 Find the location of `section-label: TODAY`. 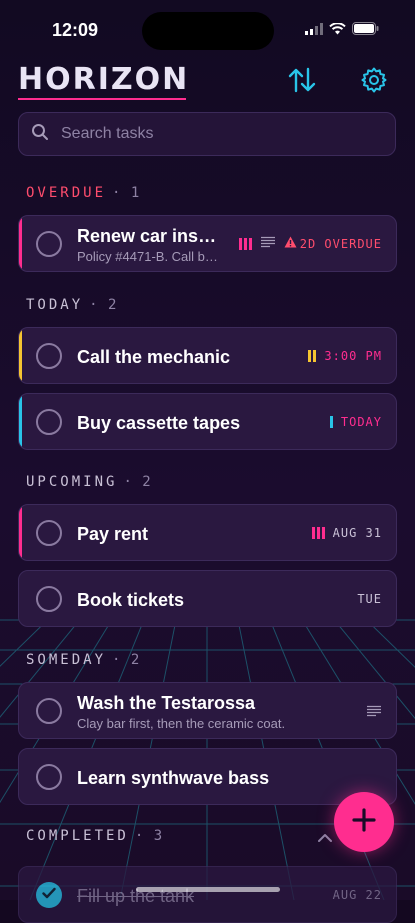

section-label: TODAY is located at coordinates (55, 305).